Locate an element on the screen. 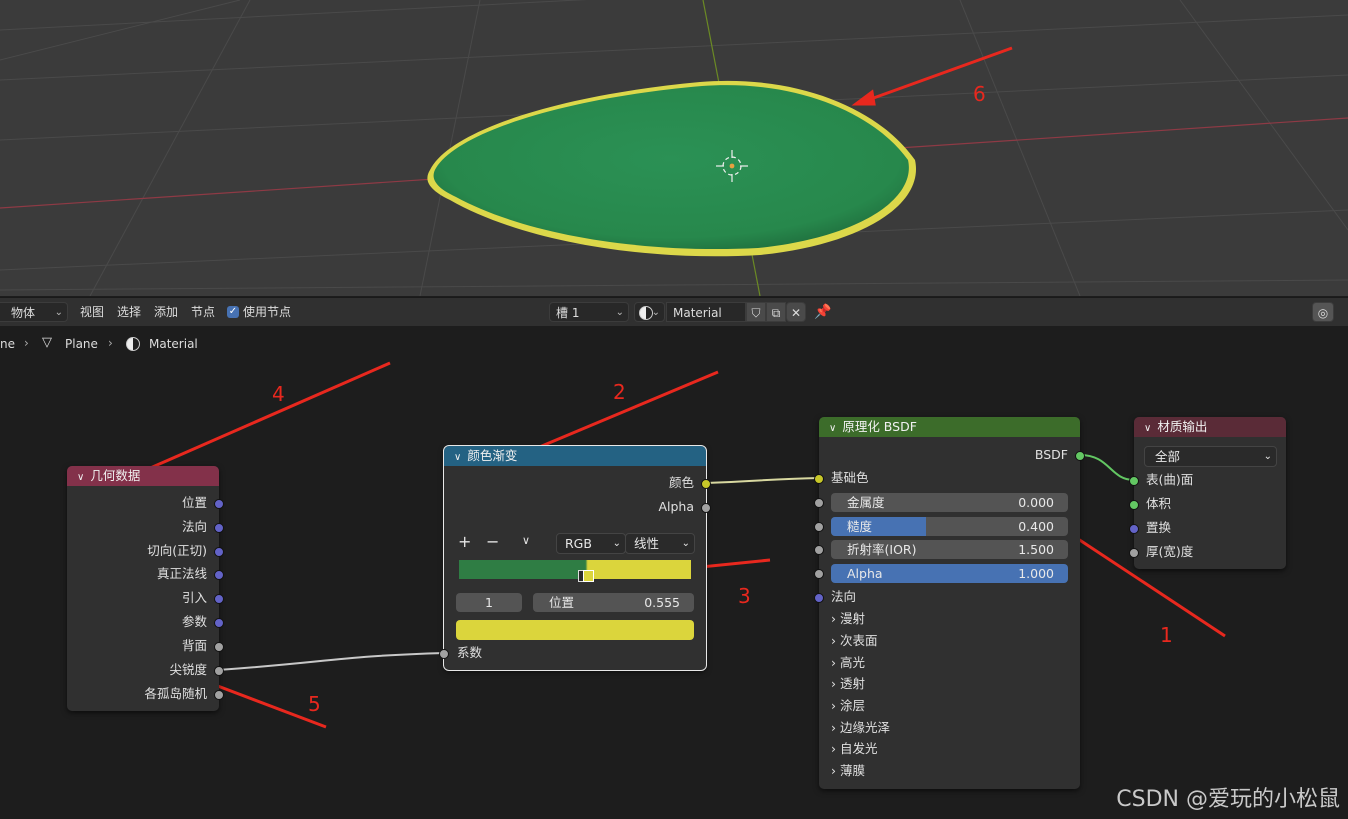 This screenshot has width=1348, height=819. color-ramp-bar is located at coordinates (575, 571).